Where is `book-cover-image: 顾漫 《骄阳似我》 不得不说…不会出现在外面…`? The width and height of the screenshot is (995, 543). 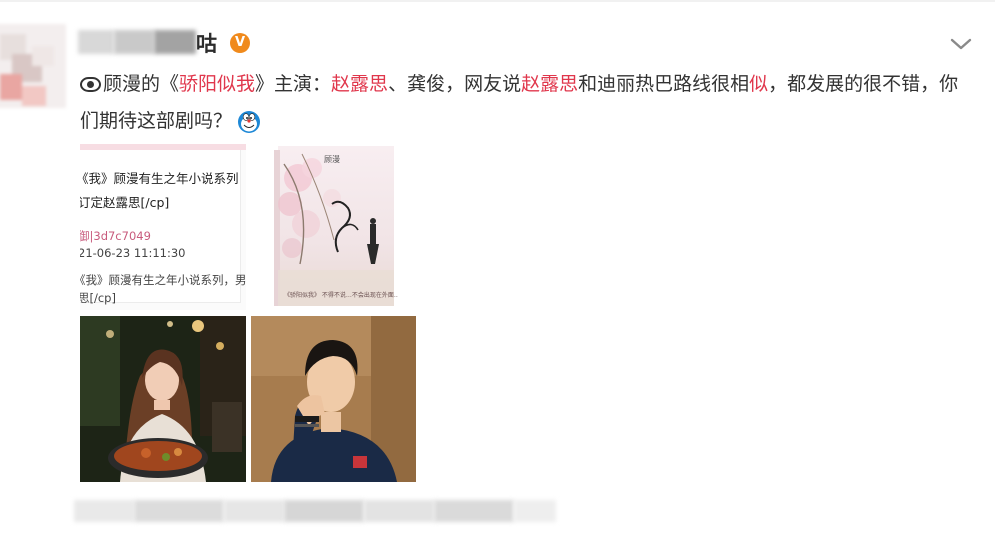
book-cover-image: 顾漫 《骄阳似我》 不得不说…不会出现在外面… is located at coordinates (335, 227).